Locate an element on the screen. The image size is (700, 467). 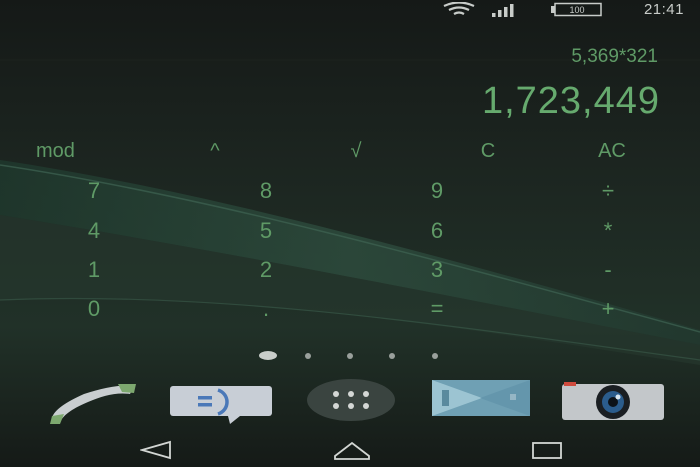
phone-icon is located at coordinates (92, 402).